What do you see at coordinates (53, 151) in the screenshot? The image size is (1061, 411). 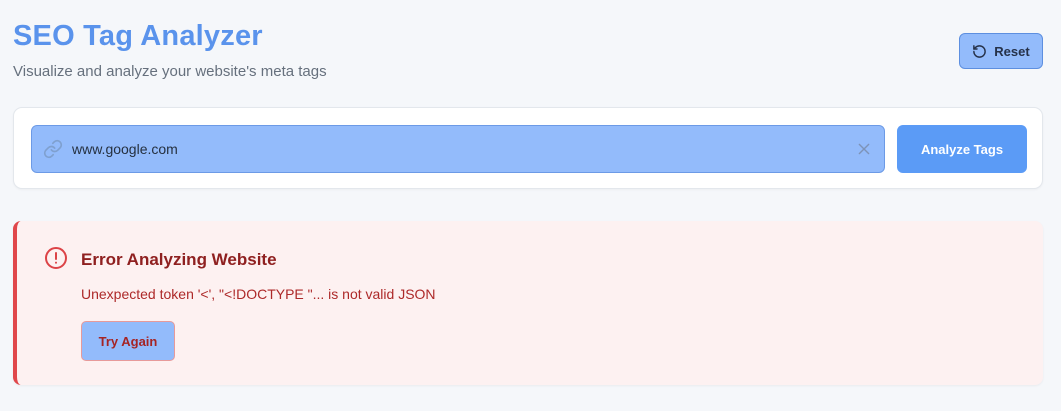 I see `link-icon` at bounding box center [53, 151].